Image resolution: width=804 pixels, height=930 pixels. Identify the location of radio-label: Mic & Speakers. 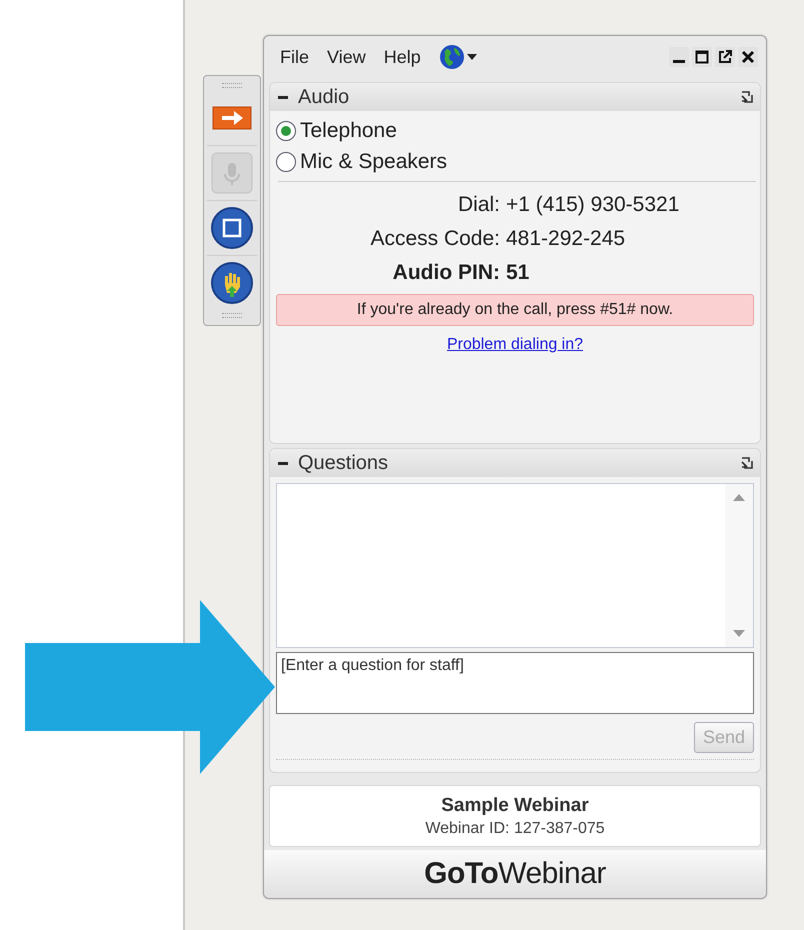
(374, 162).